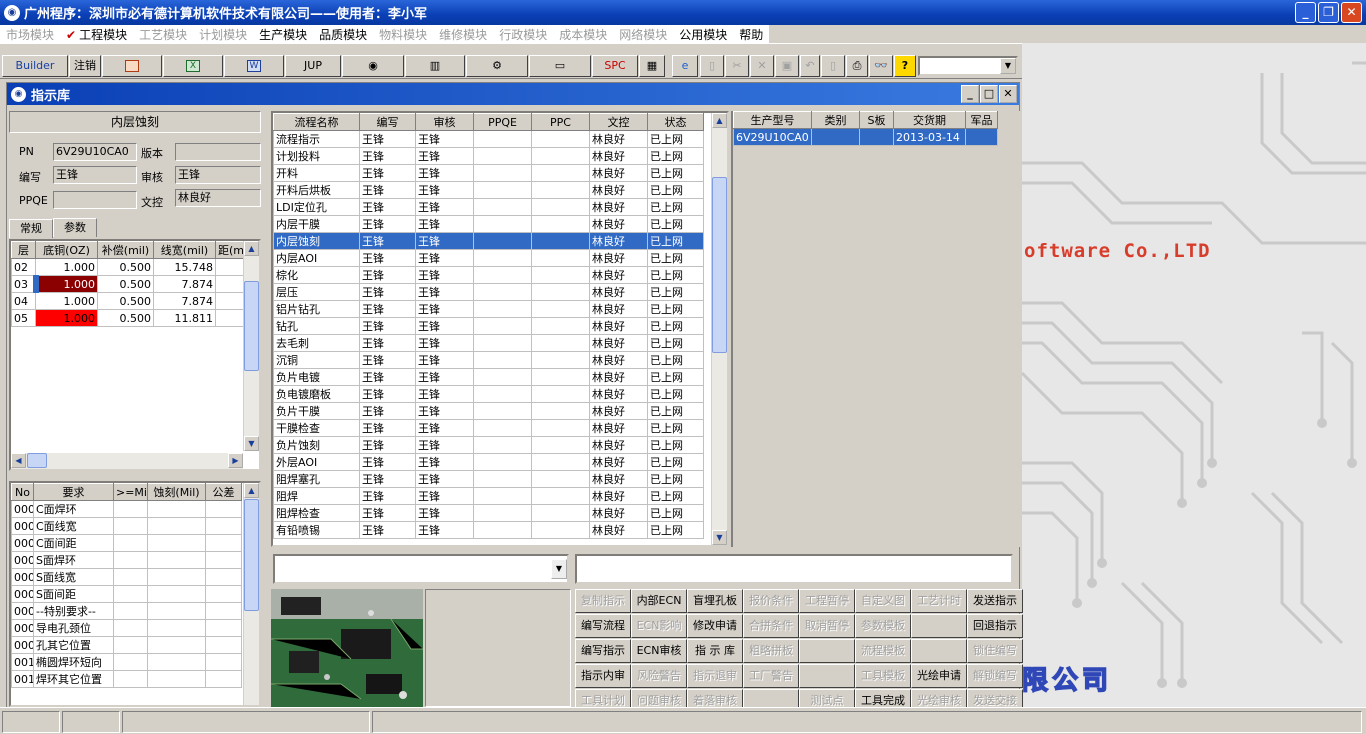 Image resolution: width=1366 pixels, height=734 pixels. Describe the element at coordinates (176, 492) in the screenshot. I see `column-header: 蚀刻(Mil)` at that location.